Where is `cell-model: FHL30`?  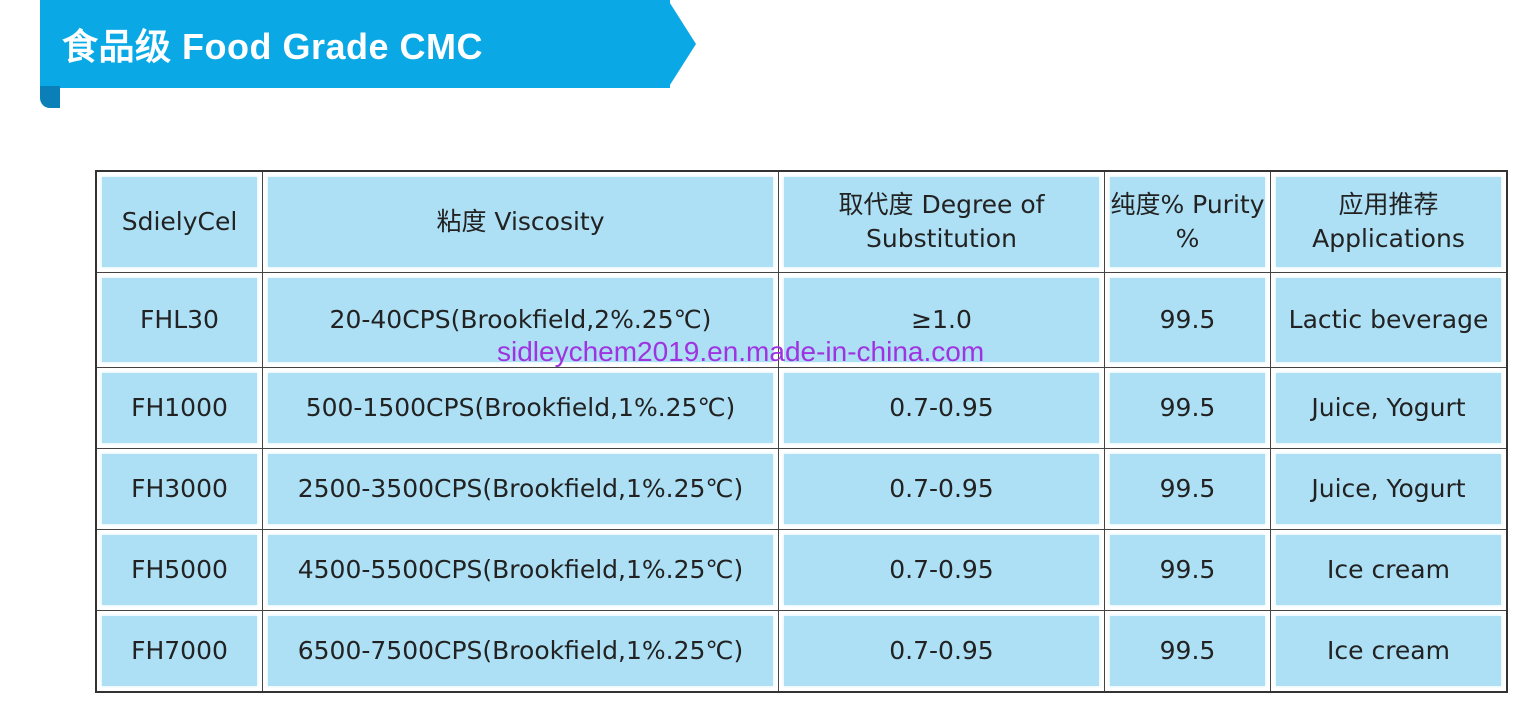 cell-model: FHL30 is located at coordinates (179, 320).